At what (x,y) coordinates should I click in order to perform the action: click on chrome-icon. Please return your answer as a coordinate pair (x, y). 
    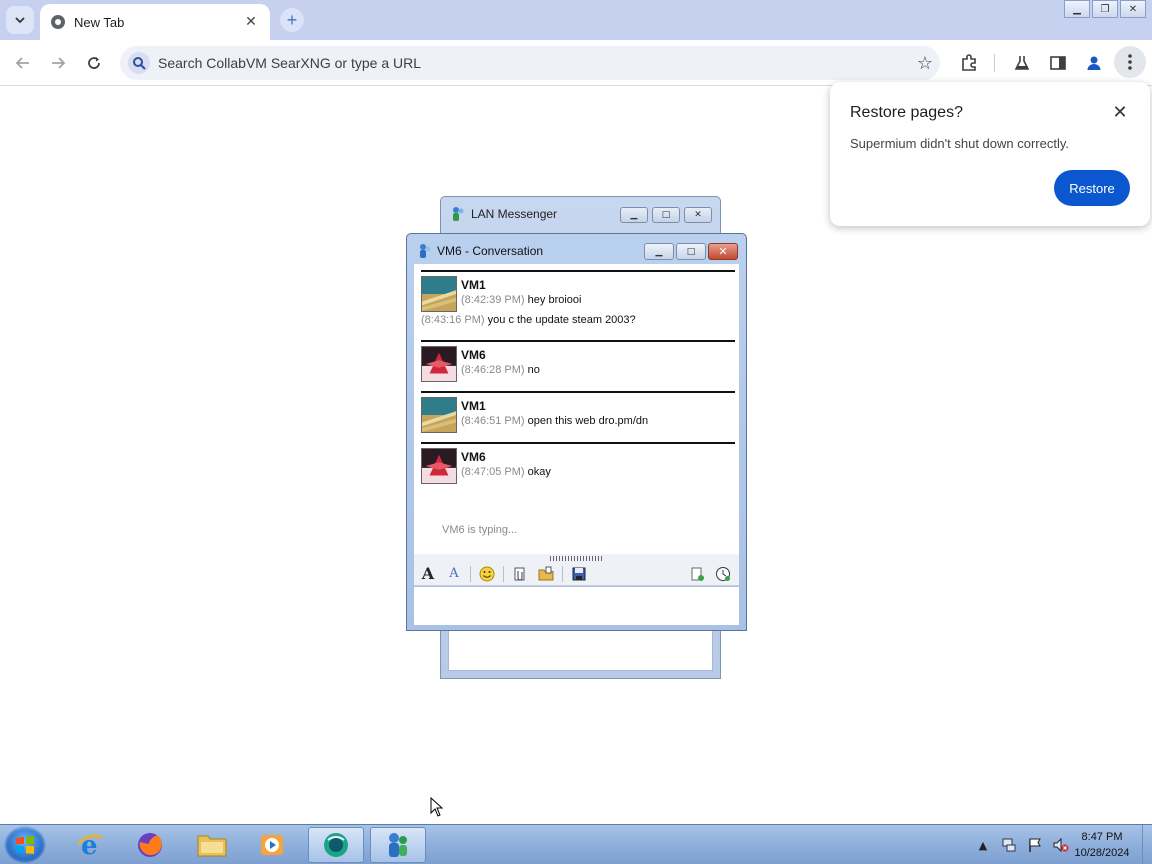
    Looking at the image, I should click on (58, 22).